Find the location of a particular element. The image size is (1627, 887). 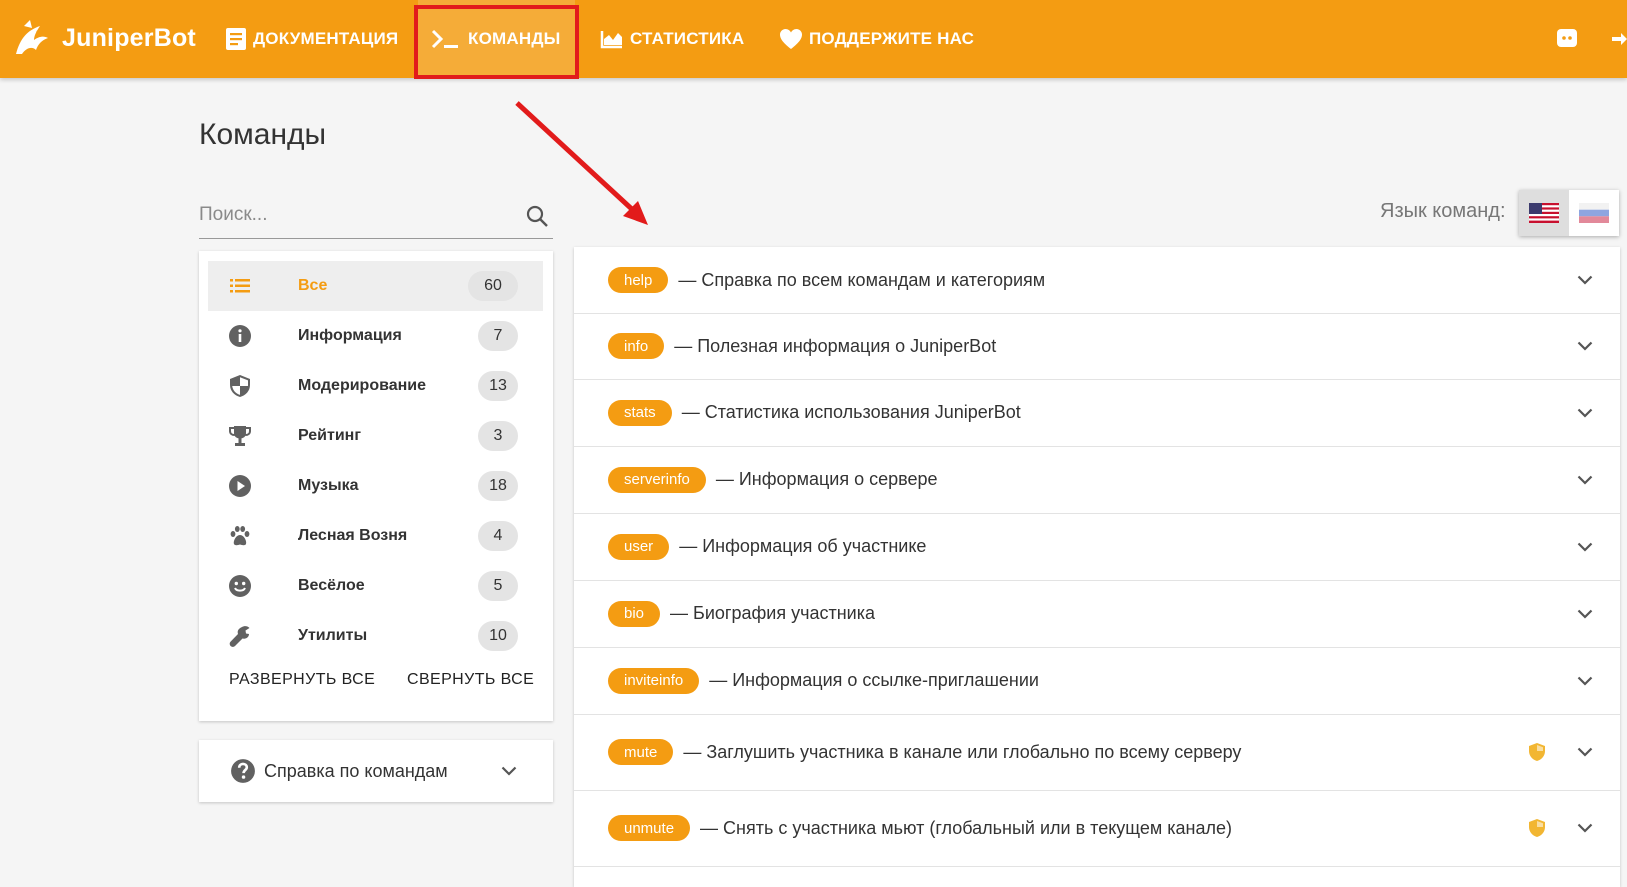

category-item-moderation: Модерирование 13 is located at coordinates (375, 386).